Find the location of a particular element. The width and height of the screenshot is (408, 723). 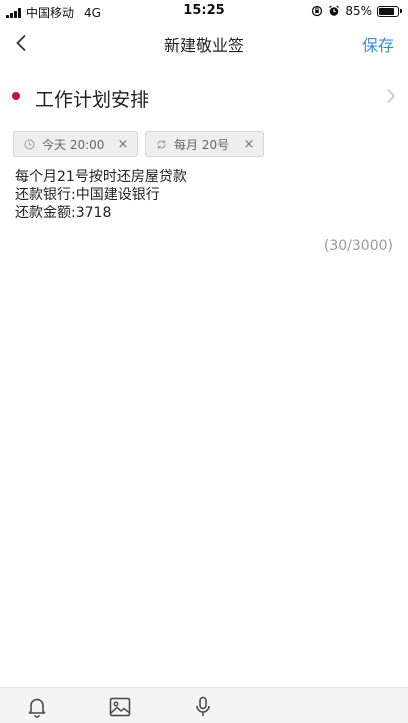

bottom-toolbar is located at coordinates (204, 705).